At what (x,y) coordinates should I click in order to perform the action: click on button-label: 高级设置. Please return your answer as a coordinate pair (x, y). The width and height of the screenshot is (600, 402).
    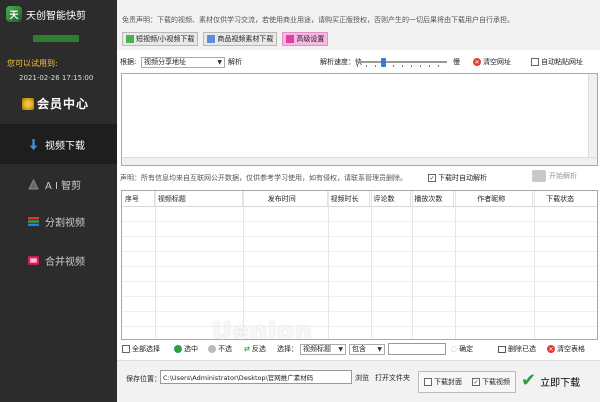
    Looking at the image, I should click on (310, 39).